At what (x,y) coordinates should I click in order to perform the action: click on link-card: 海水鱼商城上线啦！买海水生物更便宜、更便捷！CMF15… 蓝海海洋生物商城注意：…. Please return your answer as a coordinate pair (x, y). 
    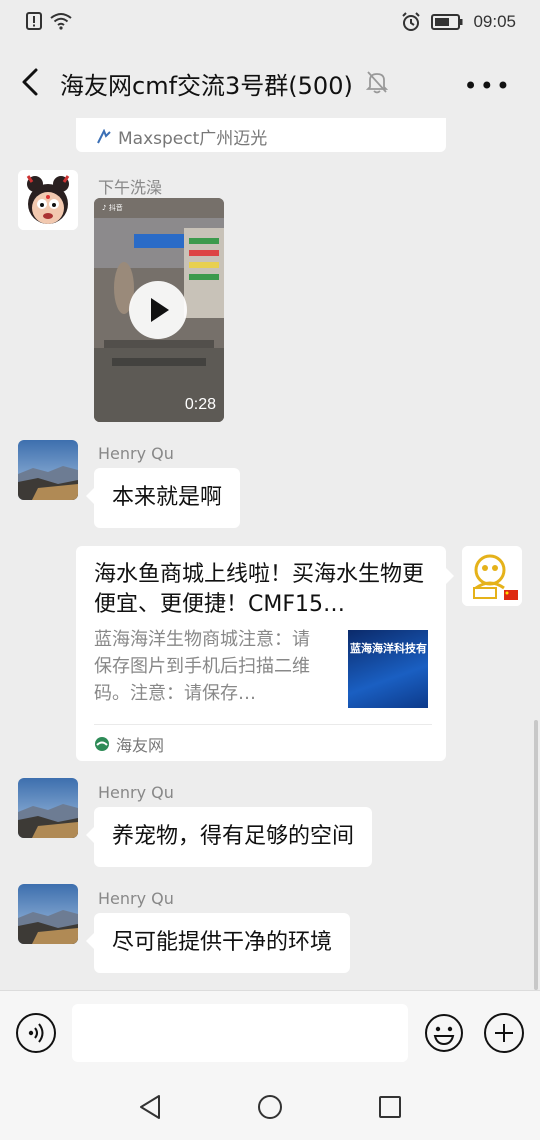
    Looking at the image, I should click on (265, 653).